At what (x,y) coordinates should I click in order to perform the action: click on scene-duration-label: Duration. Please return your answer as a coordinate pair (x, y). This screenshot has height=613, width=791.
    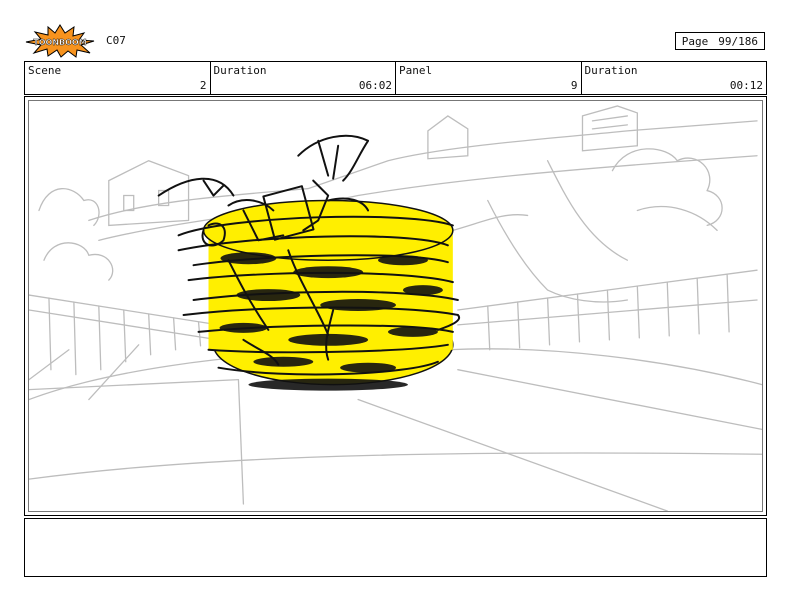
    Looking at the image, I should click on (240, 70).